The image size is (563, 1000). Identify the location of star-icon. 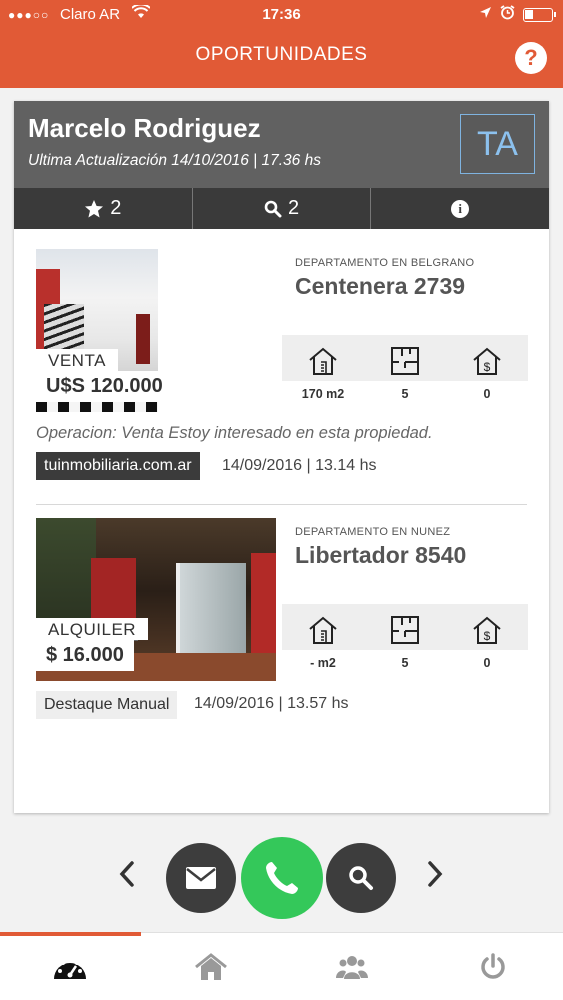
(94, 208).